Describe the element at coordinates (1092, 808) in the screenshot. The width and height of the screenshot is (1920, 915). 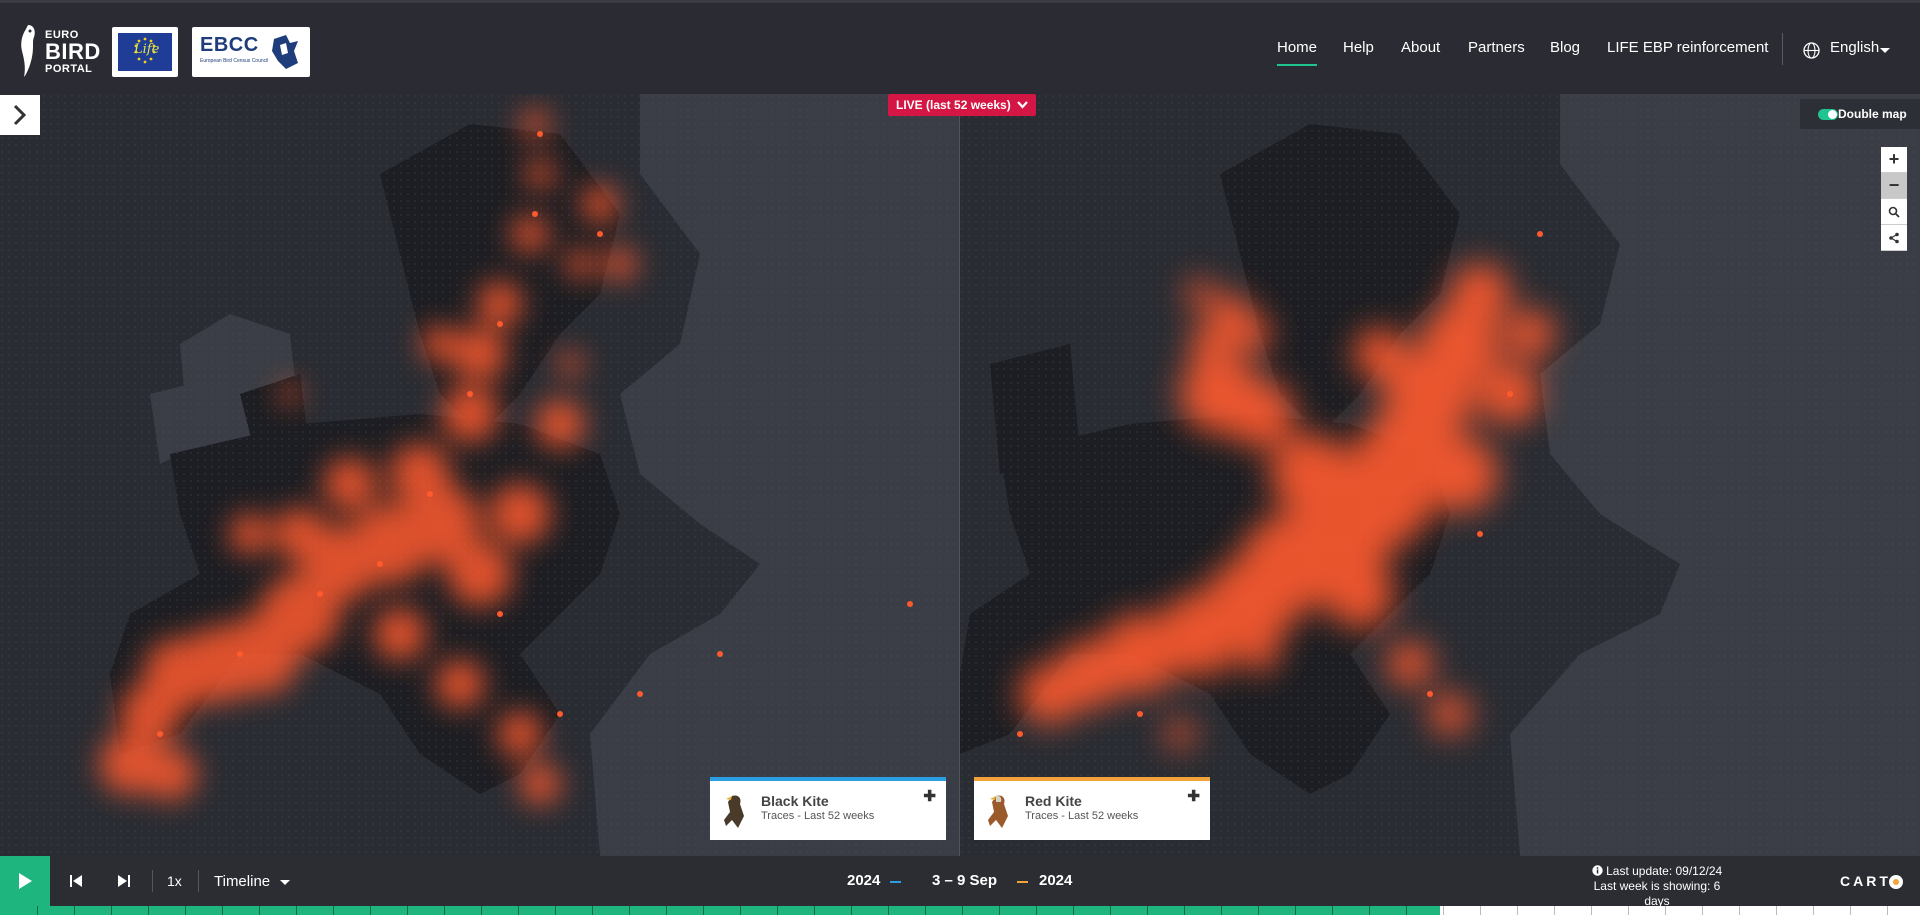
I see `species-card-red-kite: Red Kite Traces - Last 52 weeks ✚` at that location.